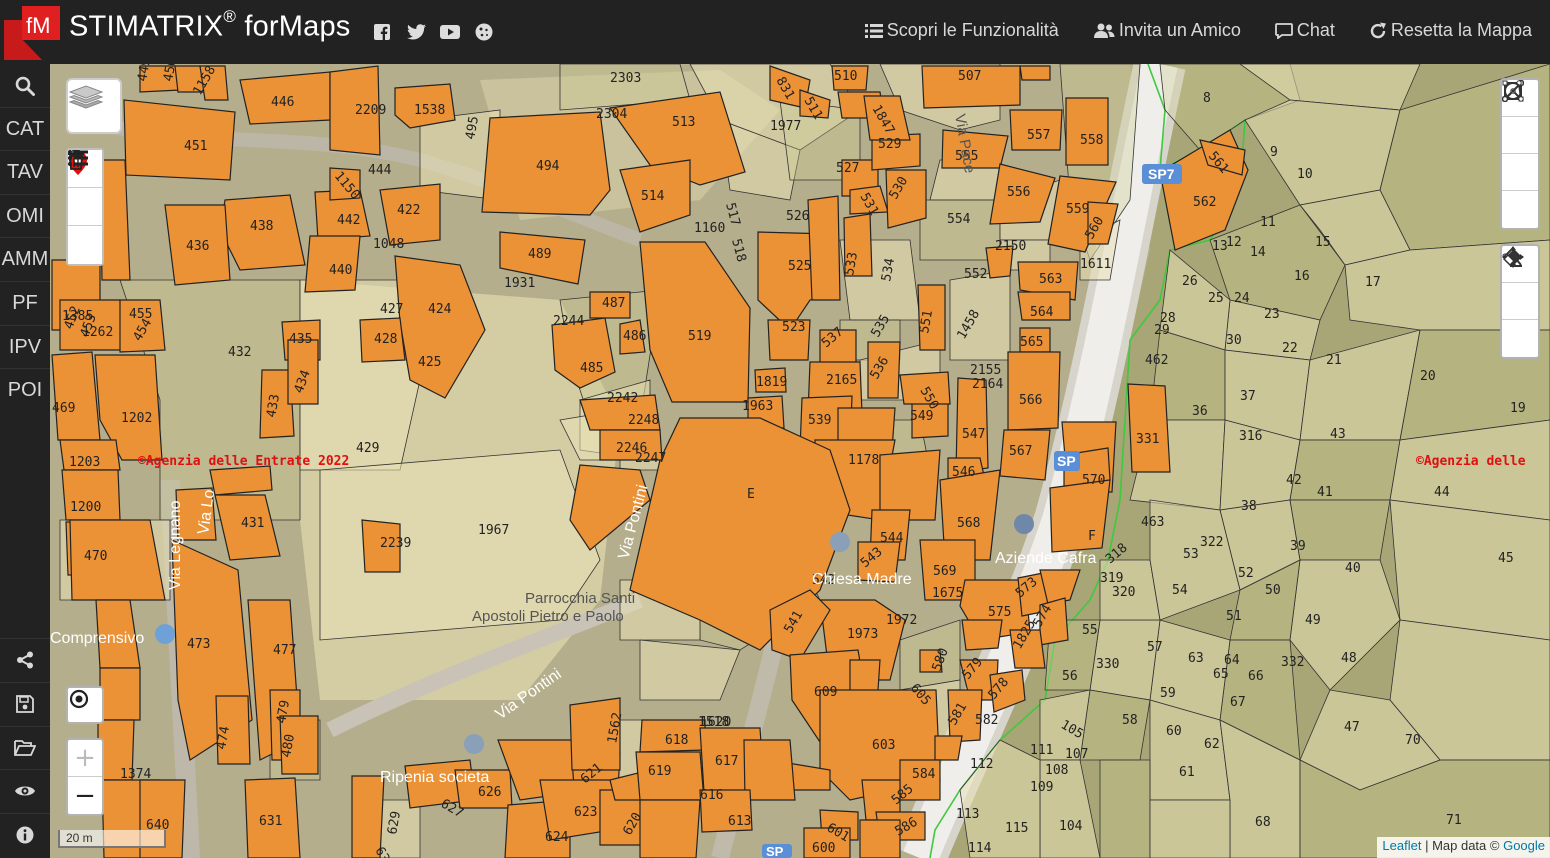  Describe the element at coordinates (408, 210) in the screenshot. I see `parcel-number: 422` at that location.